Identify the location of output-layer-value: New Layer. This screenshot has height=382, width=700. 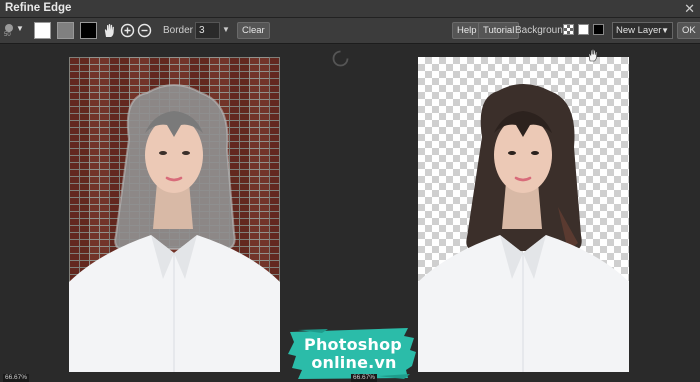
(639, 30).